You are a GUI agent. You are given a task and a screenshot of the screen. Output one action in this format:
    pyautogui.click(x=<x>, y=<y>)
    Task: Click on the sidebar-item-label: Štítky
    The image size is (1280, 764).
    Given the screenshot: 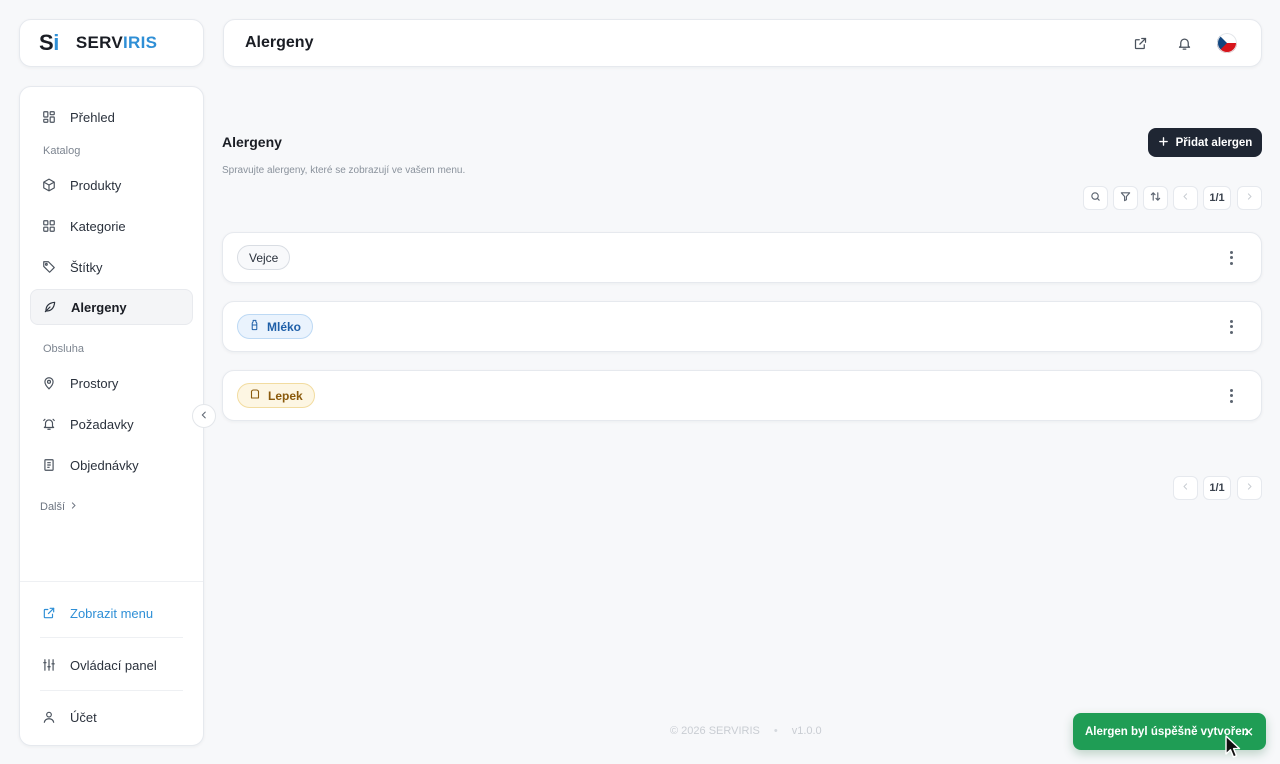 What is the action you would take?
    pyautogui.click(x=86, y=267)
    